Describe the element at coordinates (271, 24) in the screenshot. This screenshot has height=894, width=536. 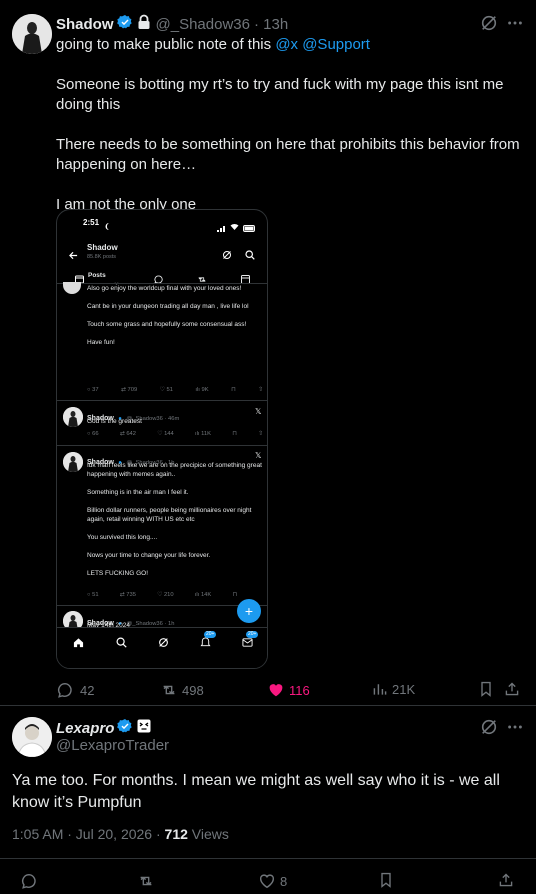
I see `post-time: · 13h` at that location.